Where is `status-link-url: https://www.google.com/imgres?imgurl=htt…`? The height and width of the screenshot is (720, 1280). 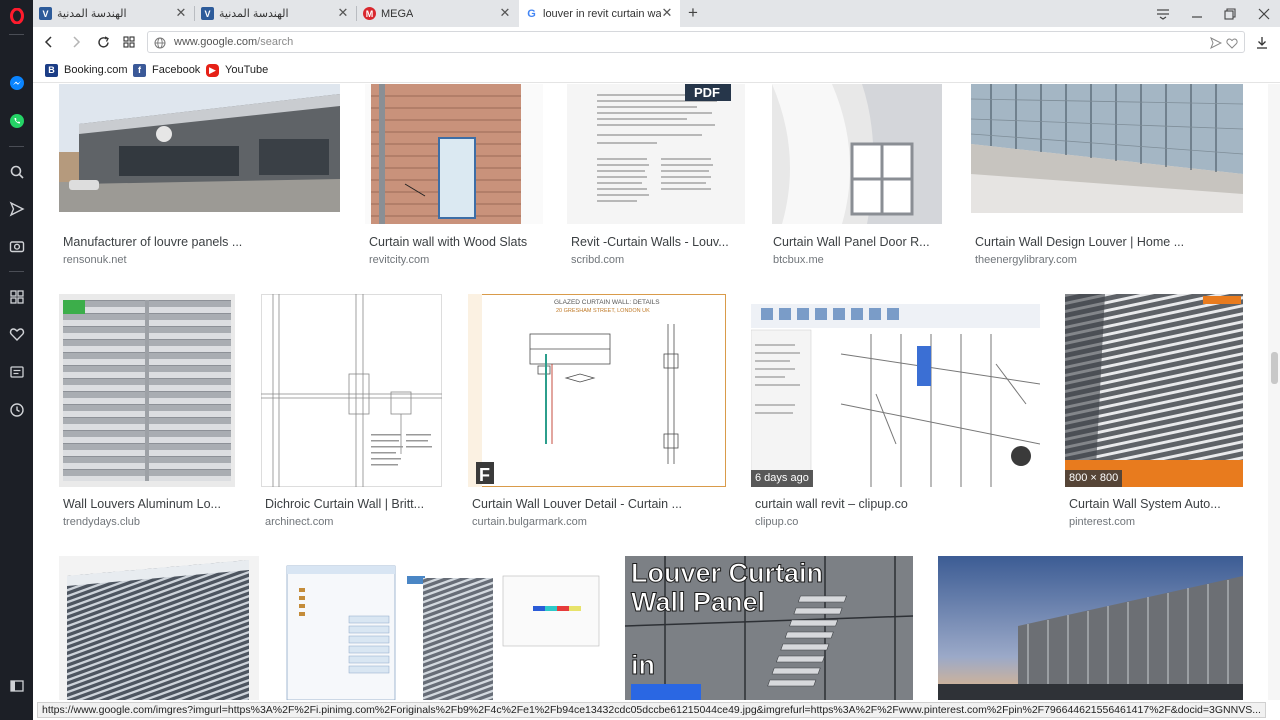
status-link-url: https://www.google.com/imgres?imgurl=htt… is located at coordinates (651, 710).